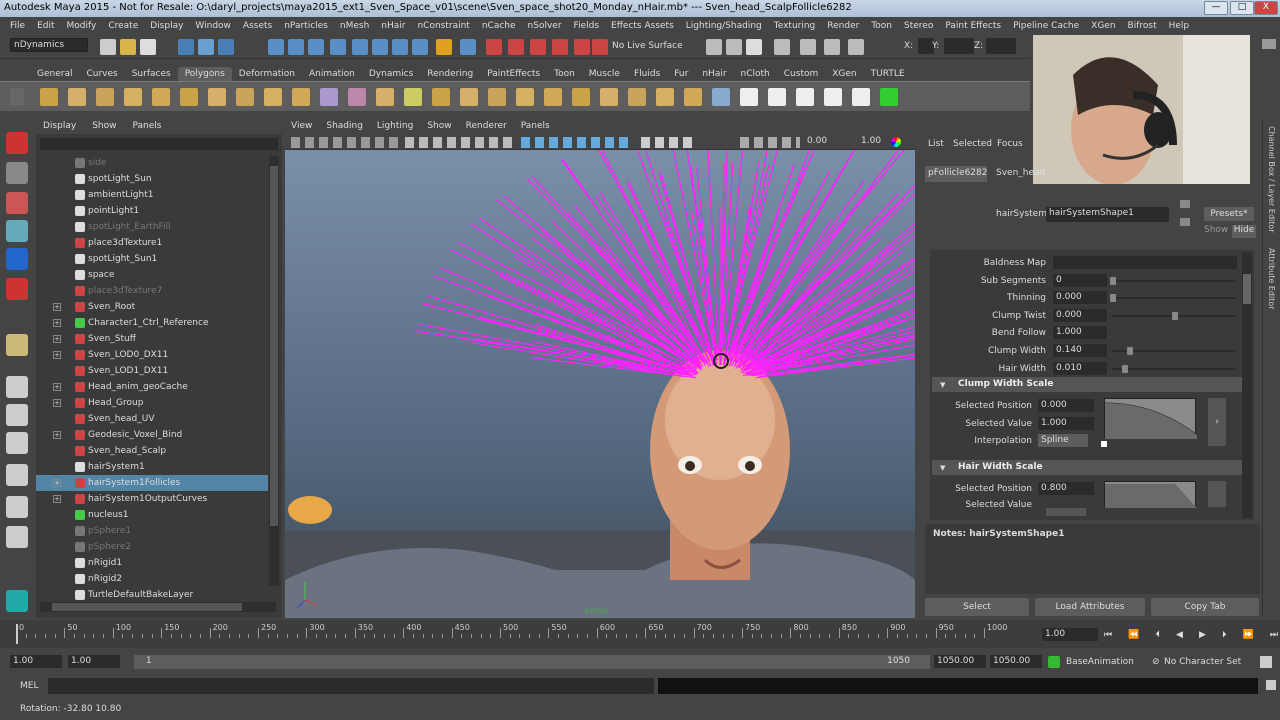 This screenshot has width=1280, height=720. Describe the element at coordinates (1217, 422) in the screenshot. I see `ramp-expand-button: ›` at that location.